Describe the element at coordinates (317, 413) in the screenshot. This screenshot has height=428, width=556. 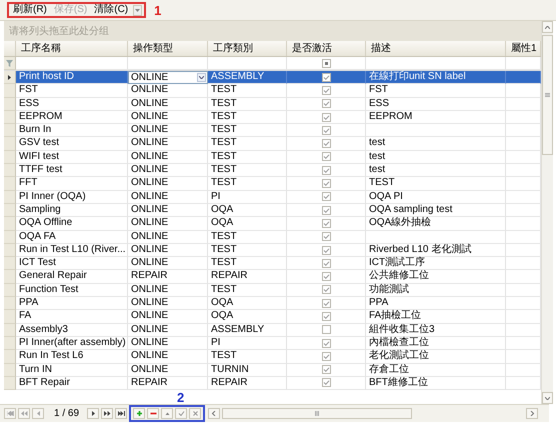
I see `horizontal-scroll-thumb` at that location.